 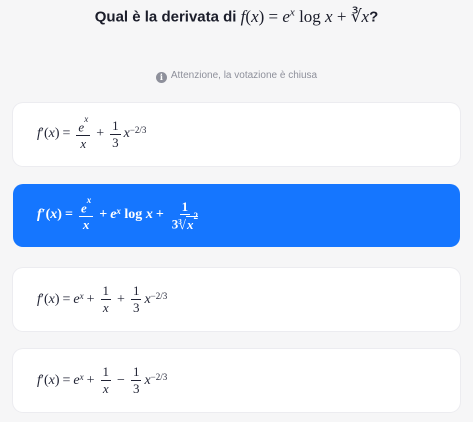 I want to click on option-formula: f ′(x) = ex x + e x log x + 1 33√x2, so click(x=117, y=213).